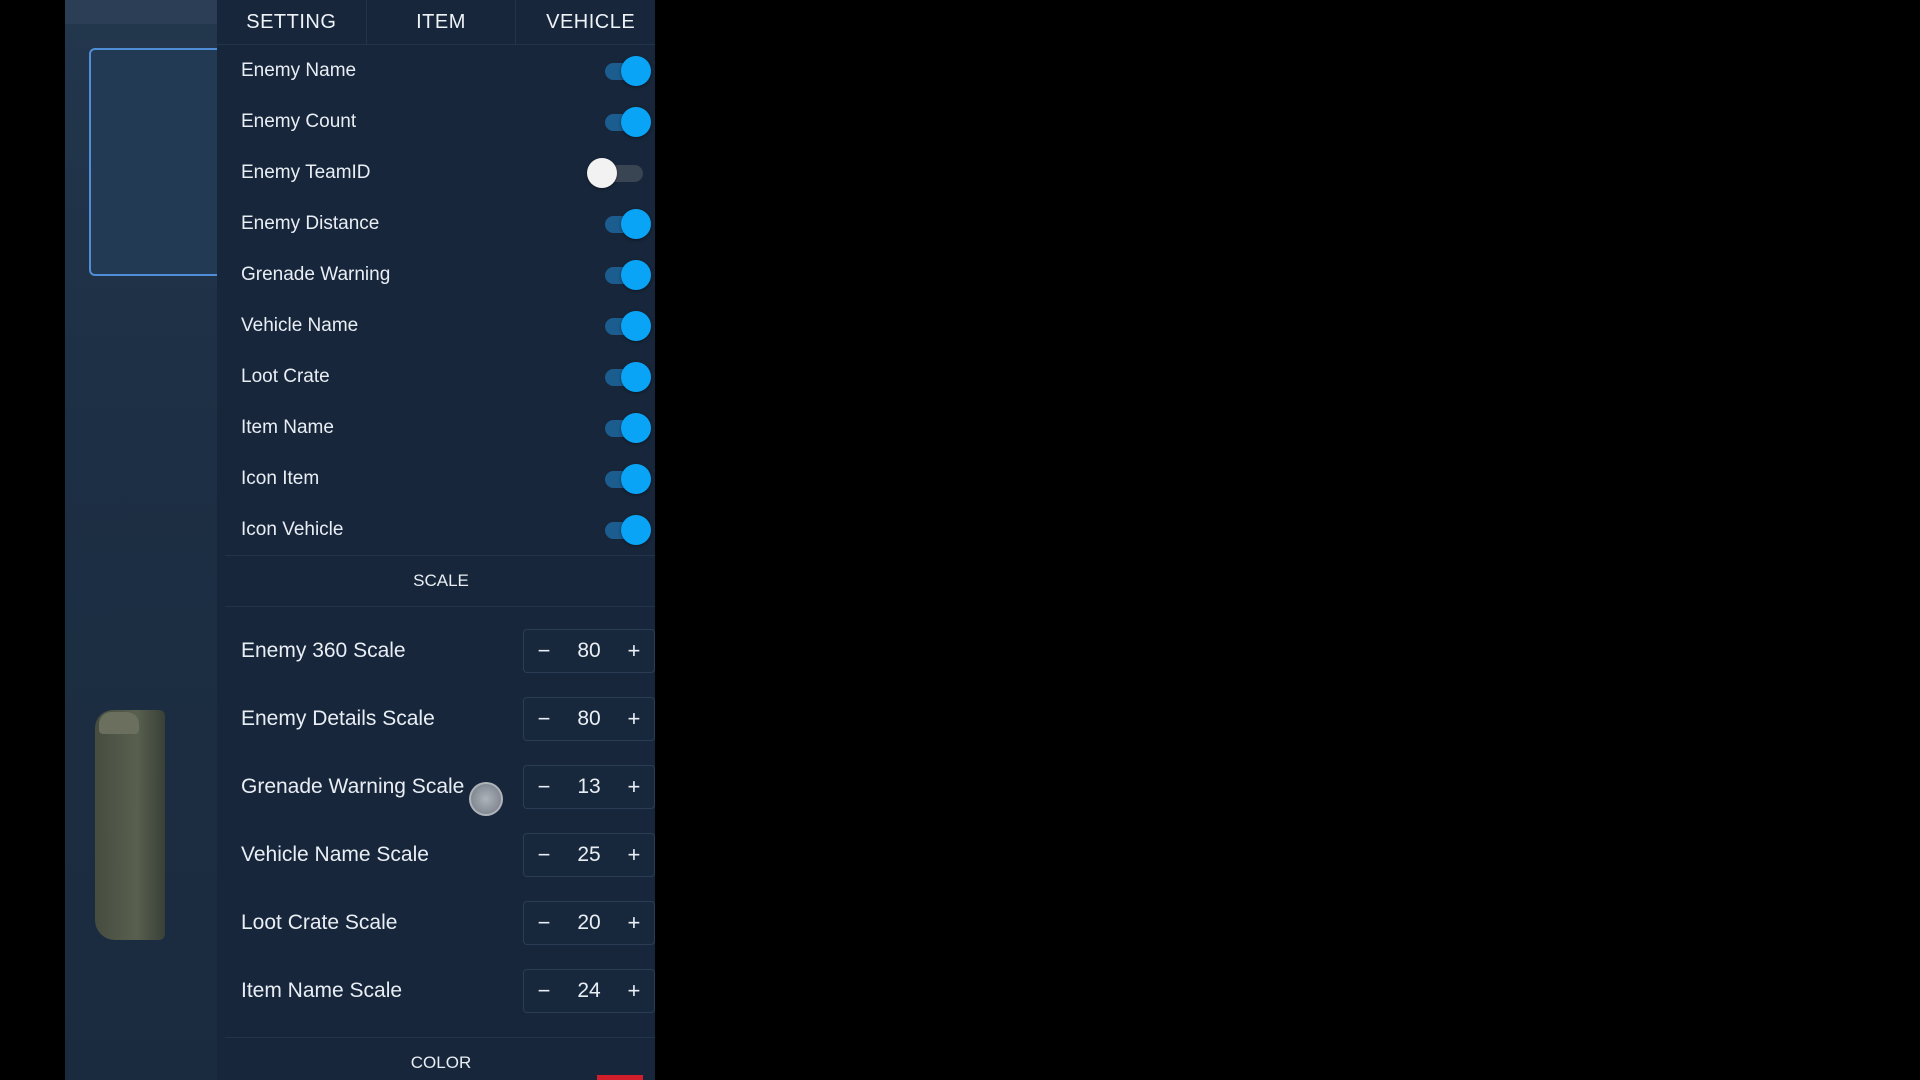 This screenshot has width=1920, height=1080. I want to click on stepper-row-grenade-warning-scale: Grenade Warning Scale − 13 +, so click(436, 787).